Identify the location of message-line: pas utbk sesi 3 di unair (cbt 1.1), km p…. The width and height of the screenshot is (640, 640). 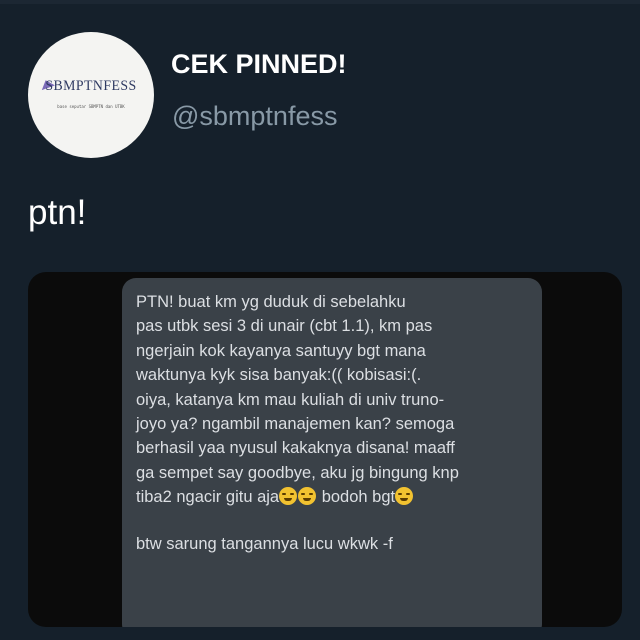
(284, 326).